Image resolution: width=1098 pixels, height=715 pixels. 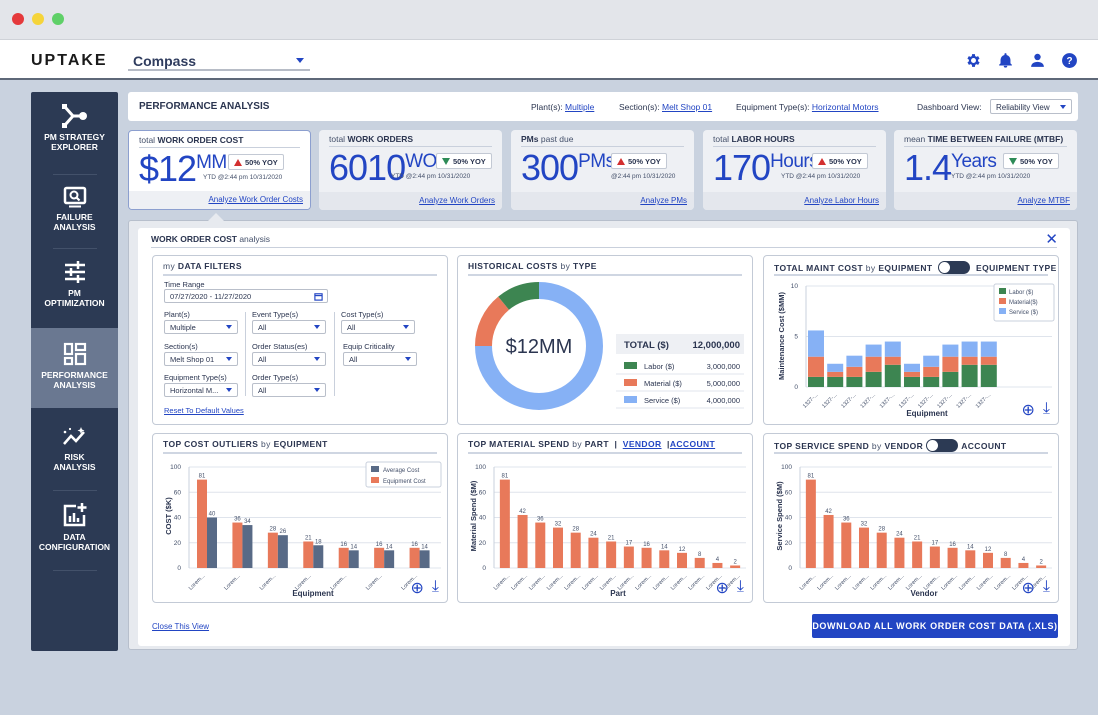 I want to click on window-titlebar, so click(x=549, y=20).